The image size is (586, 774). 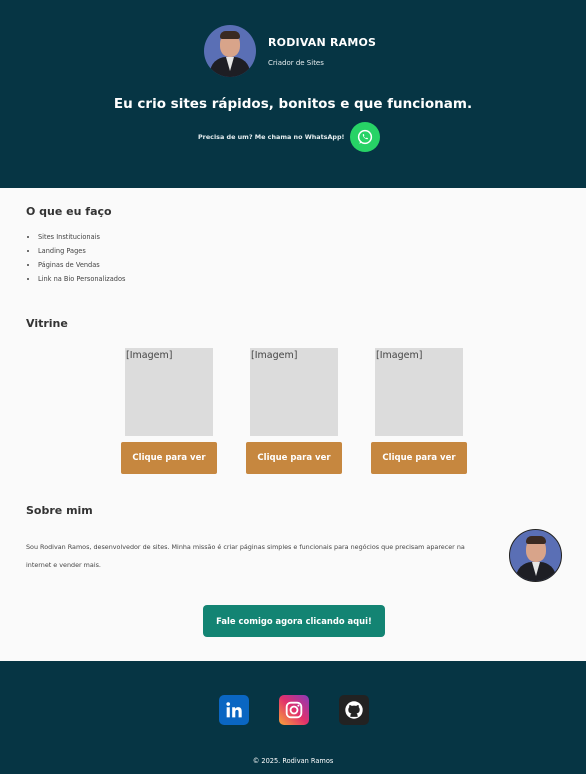 I want to click on whatsapp-icon, so click(x=365, y=137).